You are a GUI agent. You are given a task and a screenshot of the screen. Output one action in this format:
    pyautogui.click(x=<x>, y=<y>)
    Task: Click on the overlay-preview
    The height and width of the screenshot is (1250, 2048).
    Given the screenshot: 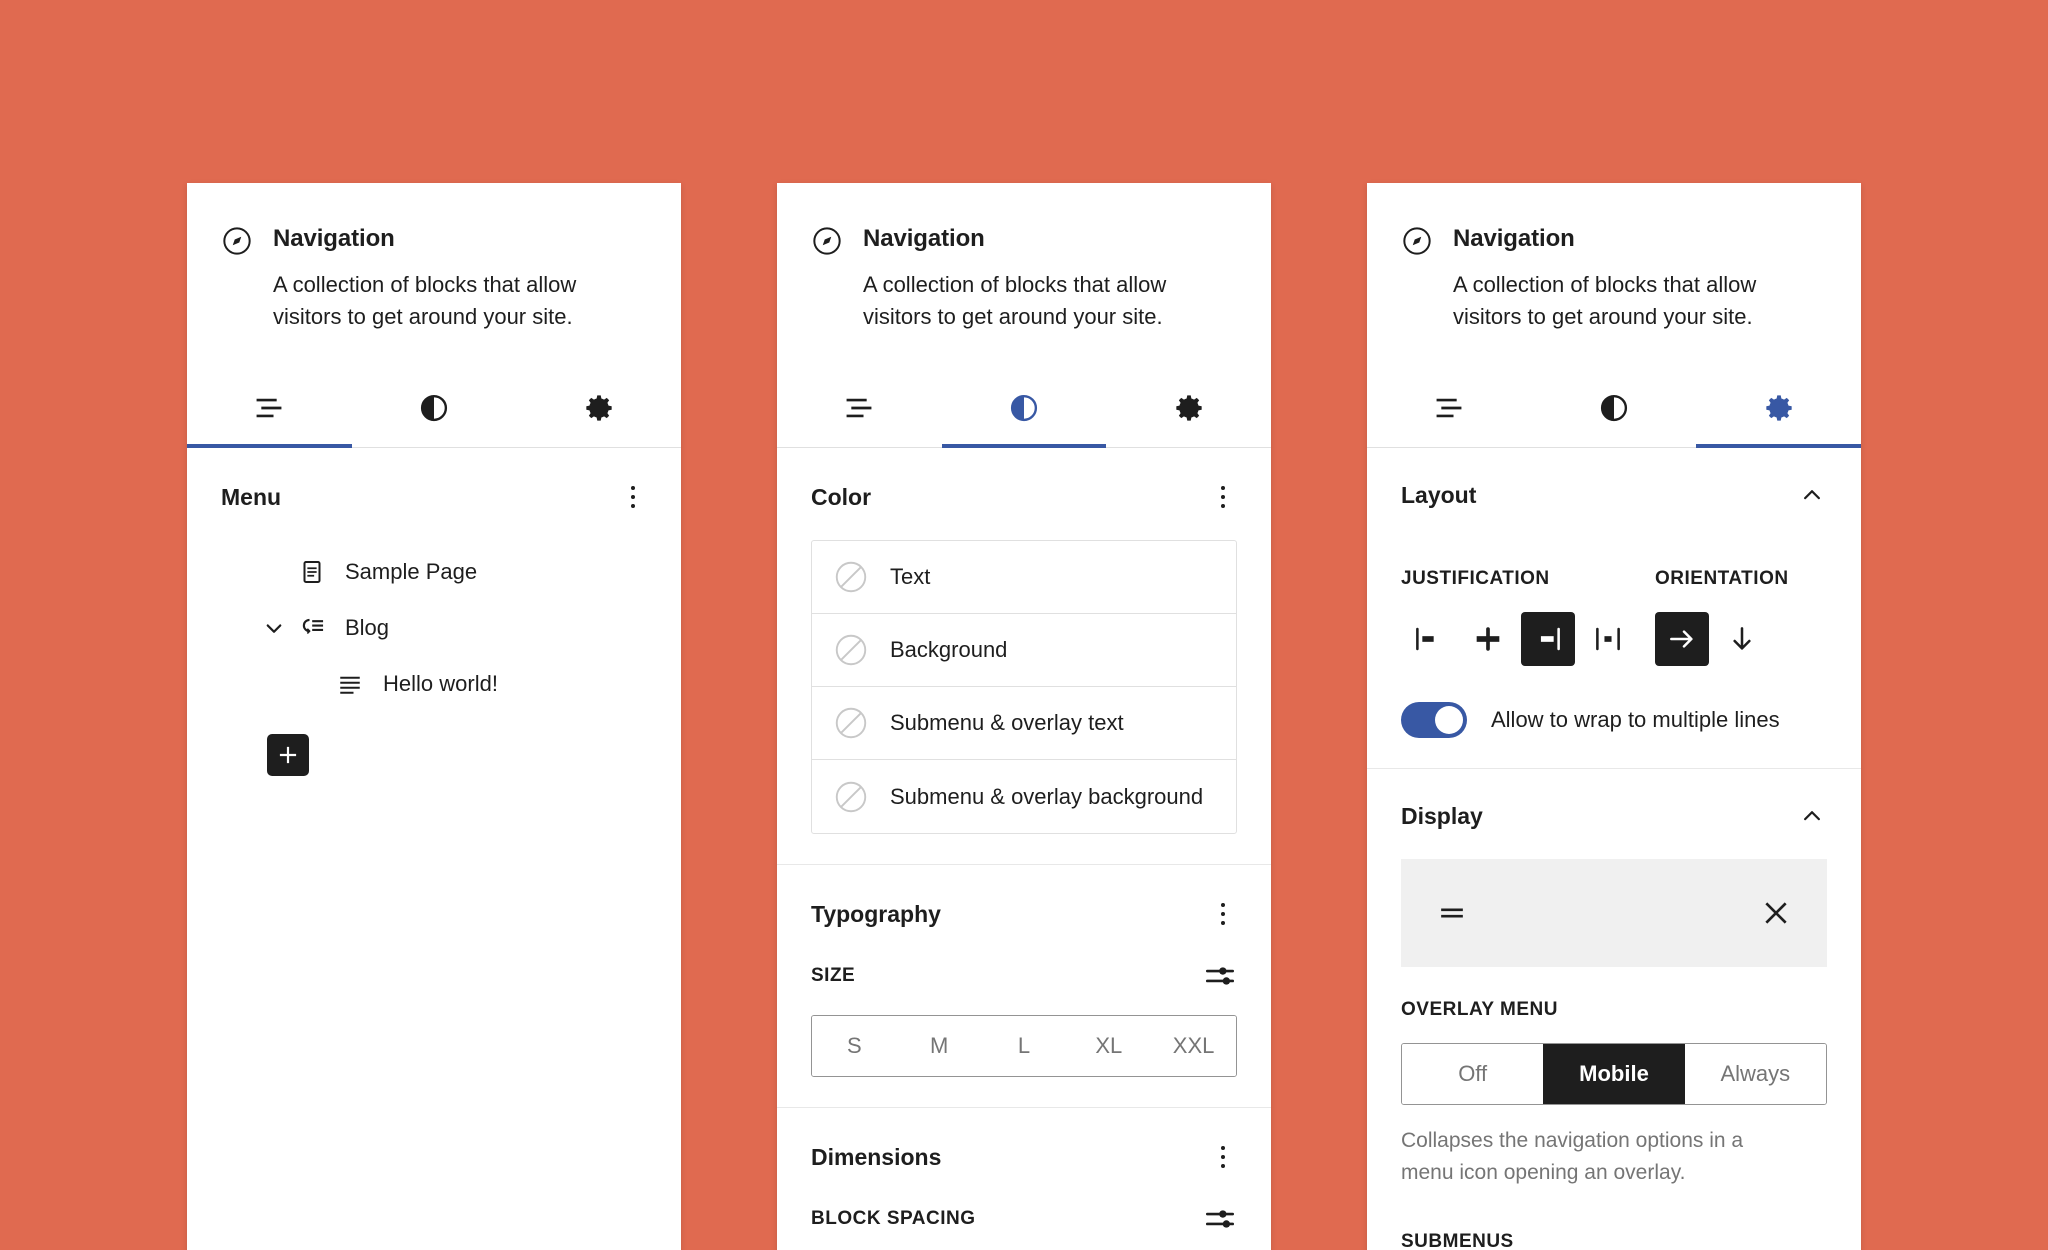 What is the action you would take?
    pyautogui.click(x=1614, y=913)
    